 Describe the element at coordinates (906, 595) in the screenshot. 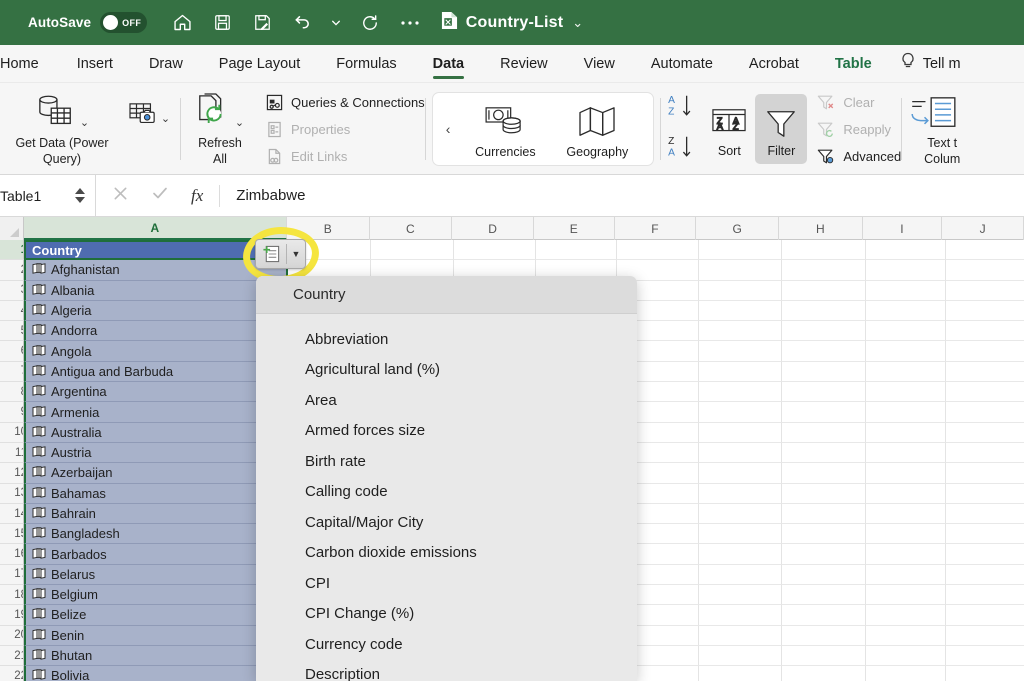

I see `cell-i18` at that location.